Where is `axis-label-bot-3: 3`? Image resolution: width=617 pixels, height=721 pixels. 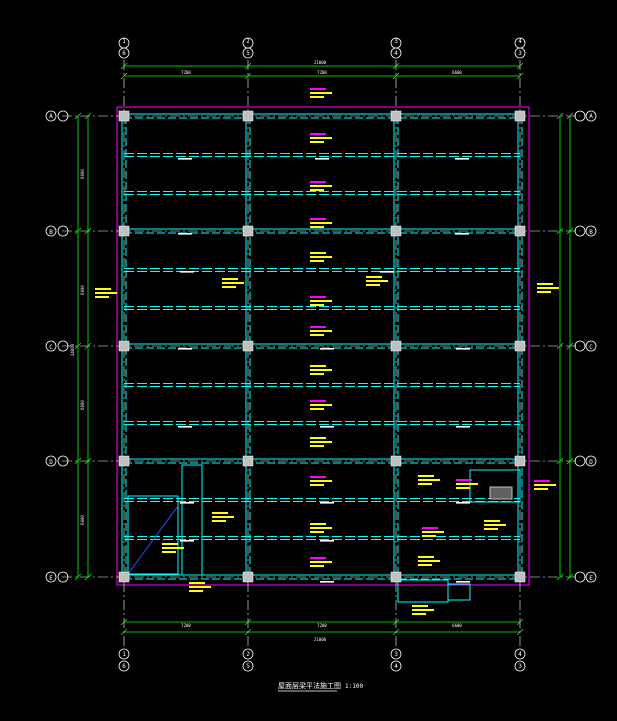
axis-label-bot-3: 3 is located at coordinates (396, 654).